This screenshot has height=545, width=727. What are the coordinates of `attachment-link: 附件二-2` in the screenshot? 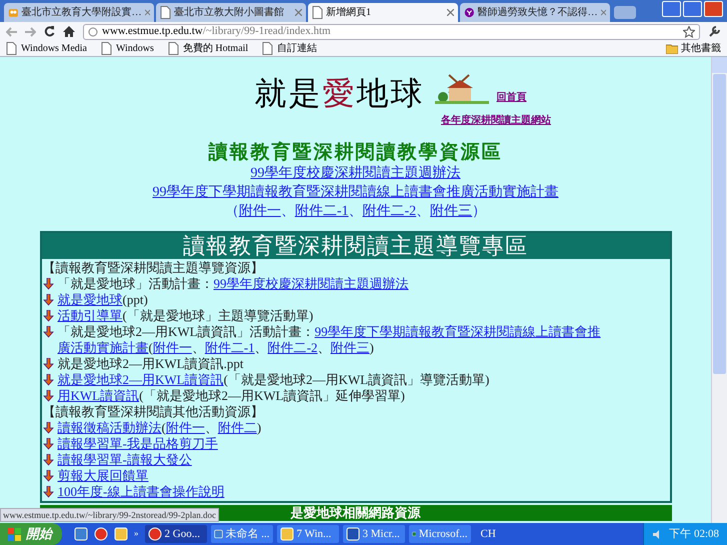 It's located at (389, 211).